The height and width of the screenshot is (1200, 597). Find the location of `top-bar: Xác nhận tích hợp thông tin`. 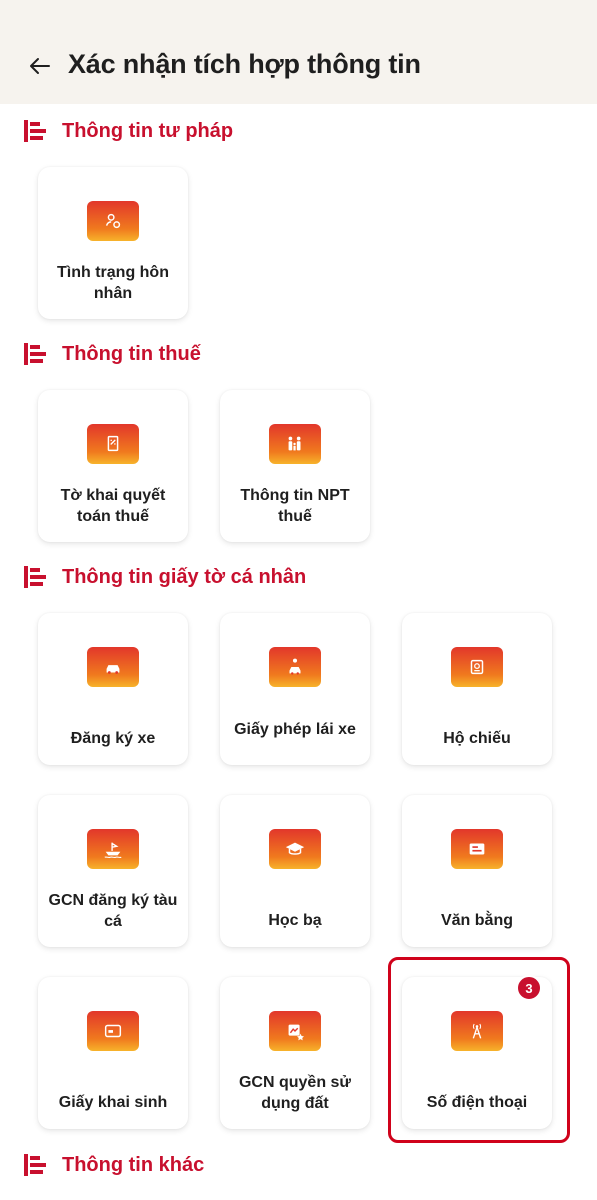

top-bar: Xác nhận tích hợp thông tin is located at coordinates (298, 52).